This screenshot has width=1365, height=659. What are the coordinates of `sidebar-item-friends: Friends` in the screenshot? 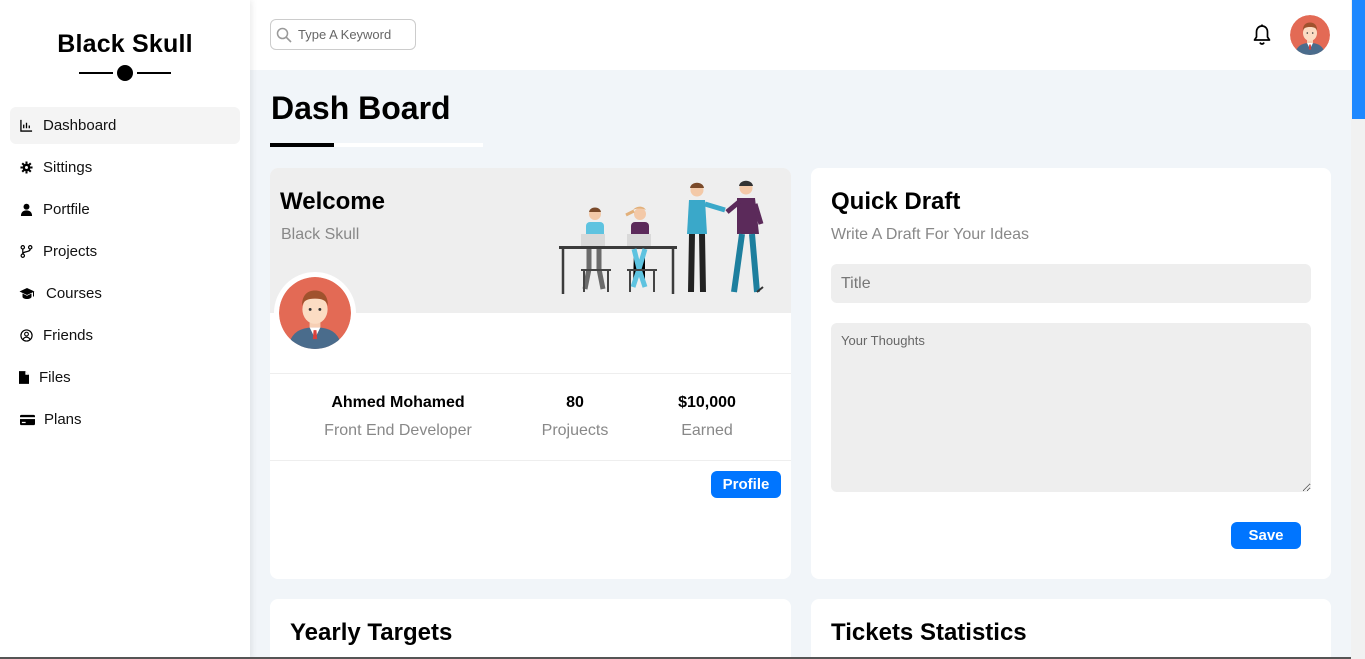 It's located at (125, 335).